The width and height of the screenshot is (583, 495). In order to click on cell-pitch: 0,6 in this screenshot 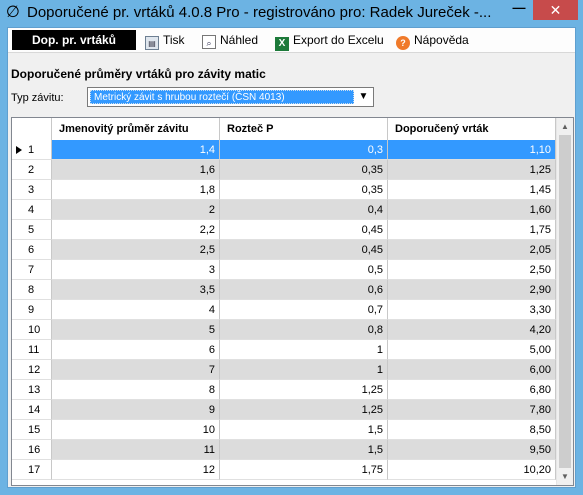, I will do `click(304, 290)`.